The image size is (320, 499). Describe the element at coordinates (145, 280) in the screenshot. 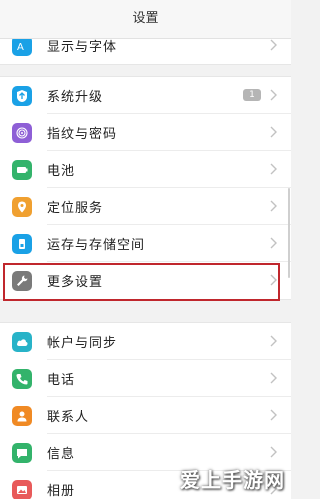

I see `settings-item-more-settings: 更多设置` at that location.